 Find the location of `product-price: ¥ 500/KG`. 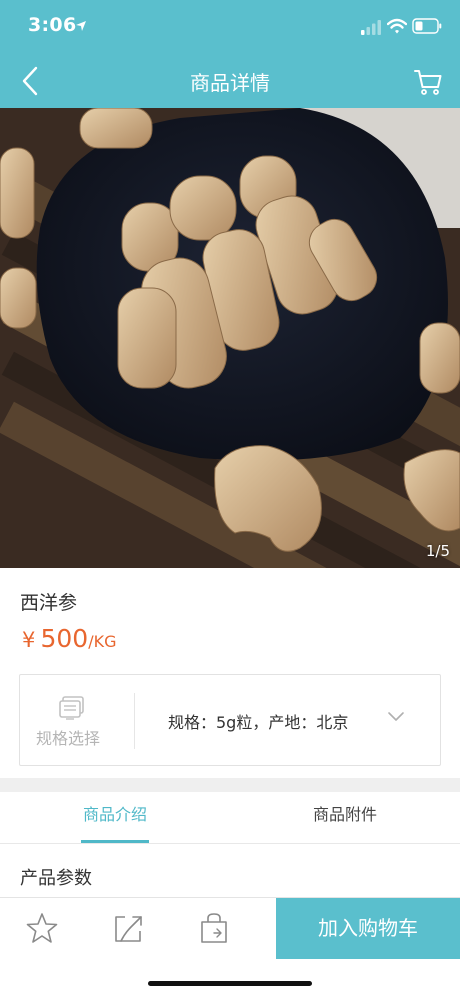

product-price: ¥ 500/KG is located at coordinates (69, 638).